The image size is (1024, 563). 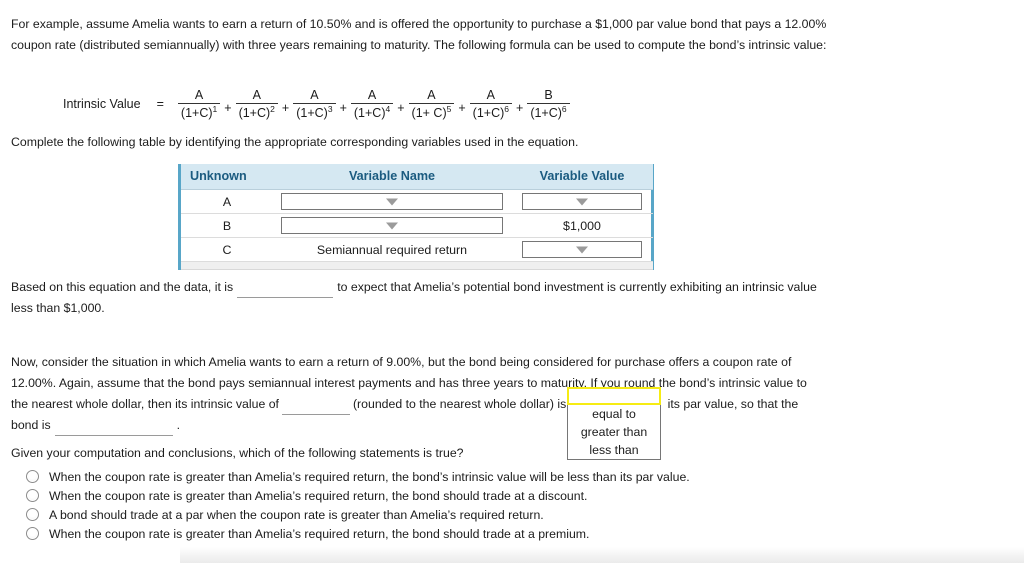 I want to click on formula-plus-2: +, so click(x=285, y=108).